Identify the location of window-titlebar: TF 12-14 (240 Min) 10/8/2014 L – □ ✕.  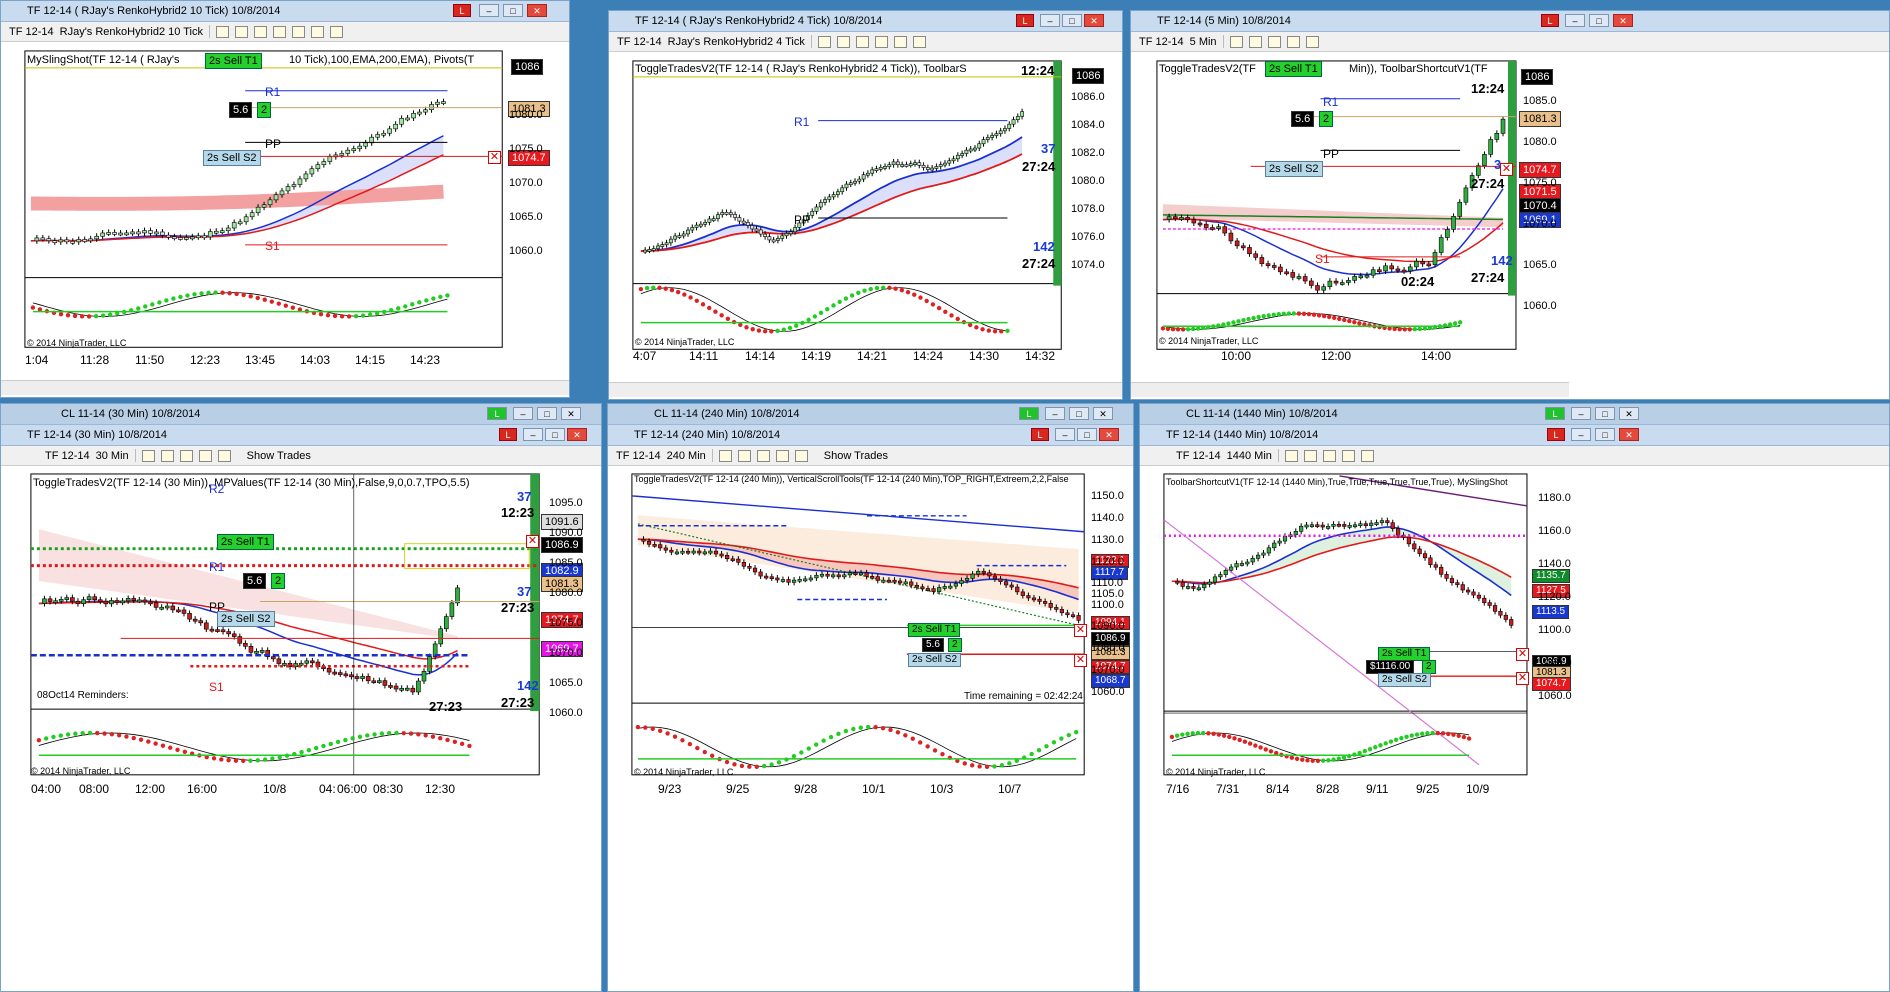
(870, 435).